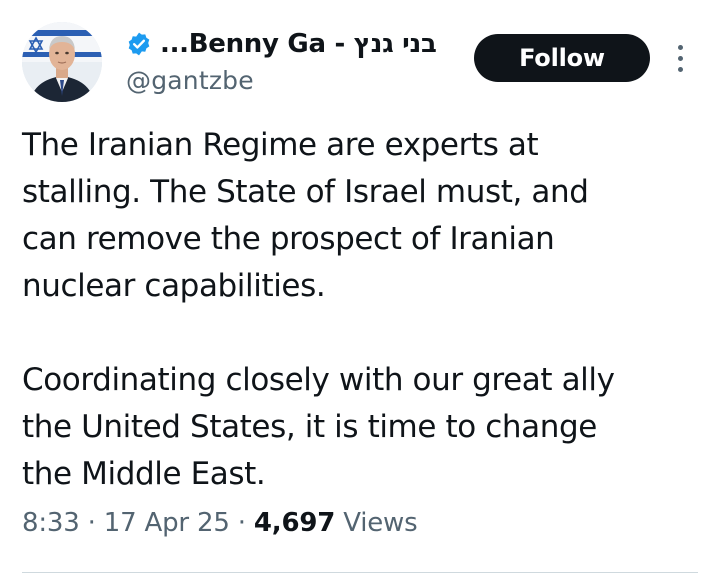 Image resolution: width=720 pixels, height=588 pixels. Describe the element at coordinates (280, 145) in the screenshot. I see `tweet-line: The Iranian Regime are experts at` at that location.